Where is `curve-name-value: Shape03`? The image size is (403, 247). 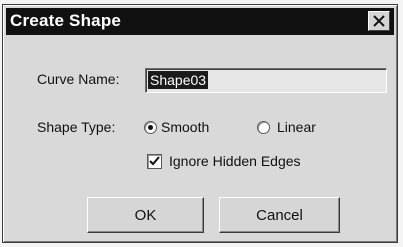 curve-name-value: Shape03 is located at coordinates (178, 80).